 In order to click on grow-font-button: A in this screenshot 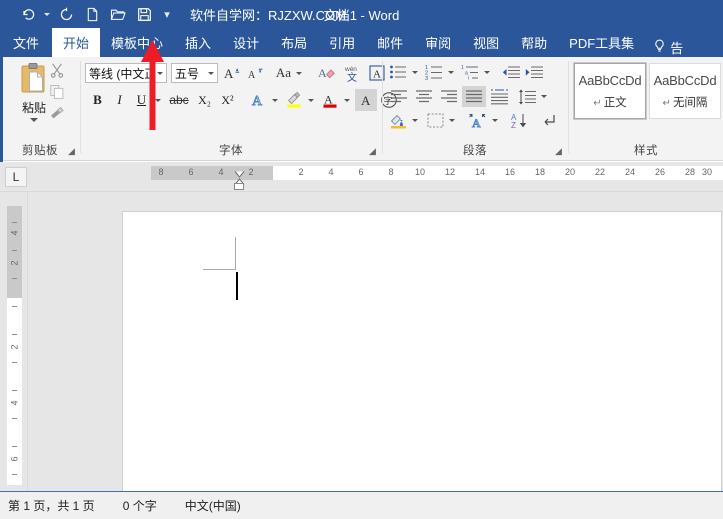, I will do `click(232, 73)`.